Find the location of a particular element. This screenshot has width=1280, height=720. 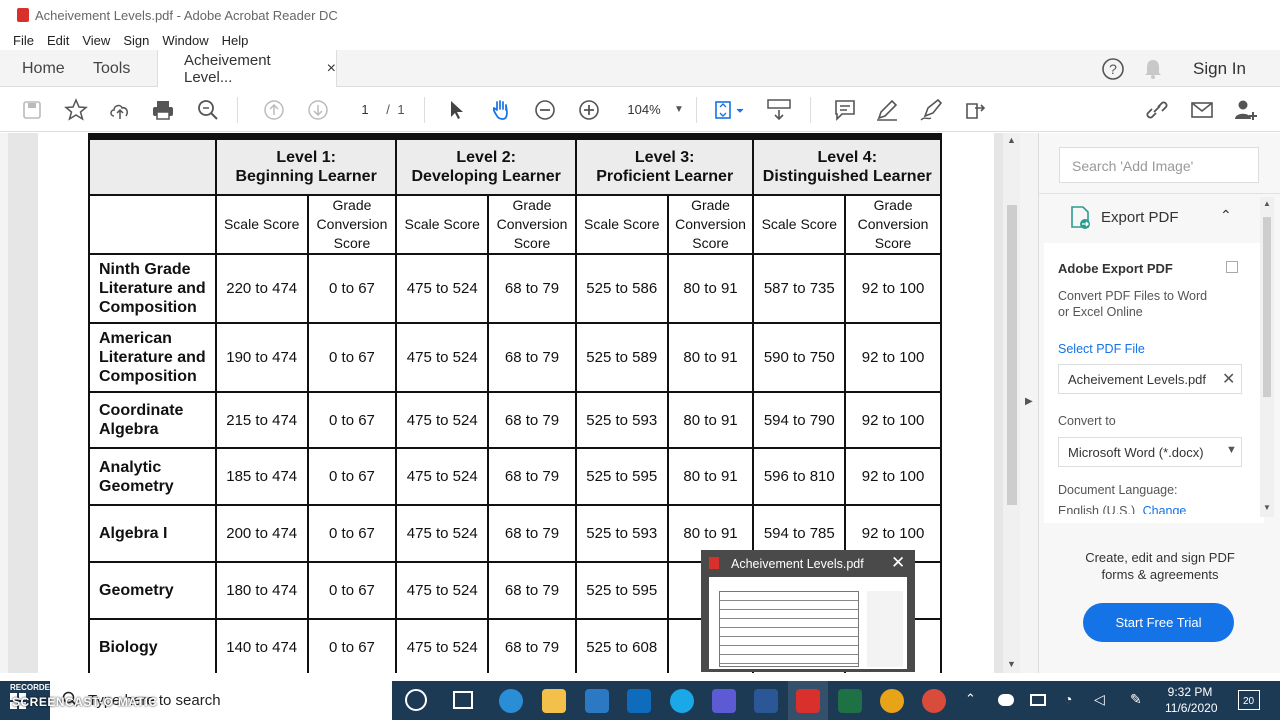

edge-icon is located at coordinates (511, 701).